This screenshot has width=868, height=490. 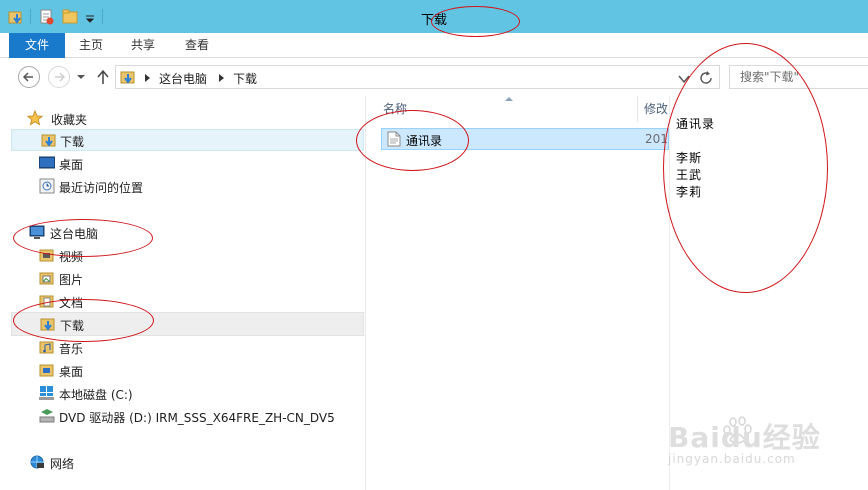 I want to click on recent-places-icon, so click(x=47, y=186).